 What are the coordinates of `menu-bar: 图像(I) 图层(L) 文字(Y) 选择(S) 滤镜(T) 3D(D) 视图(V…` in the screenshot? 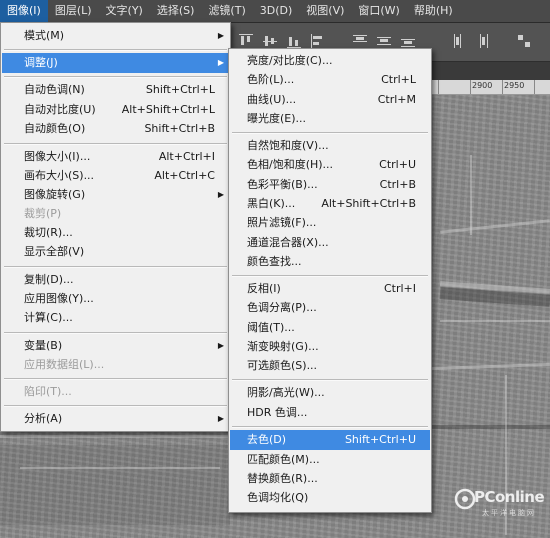 It's located at (275, 11).